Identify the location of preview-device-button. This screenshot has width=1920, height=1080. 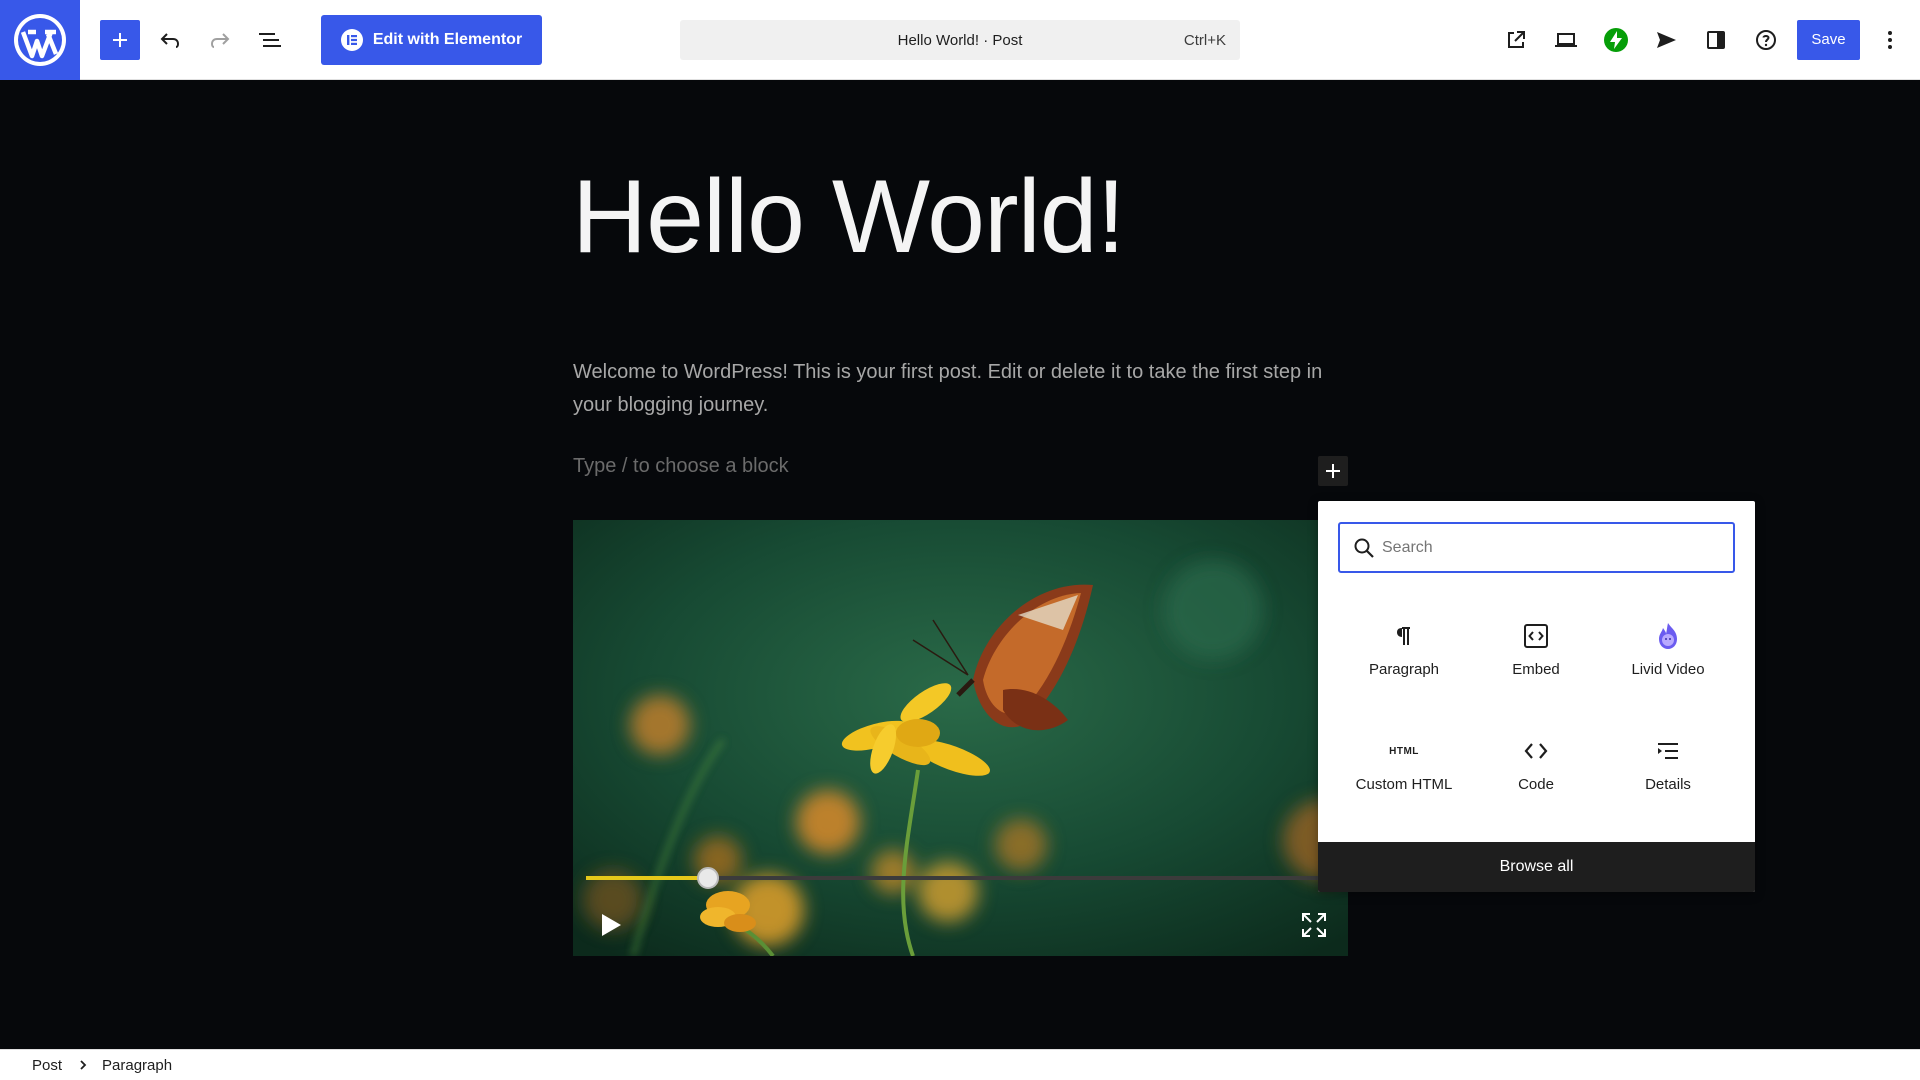
(1566, 40).